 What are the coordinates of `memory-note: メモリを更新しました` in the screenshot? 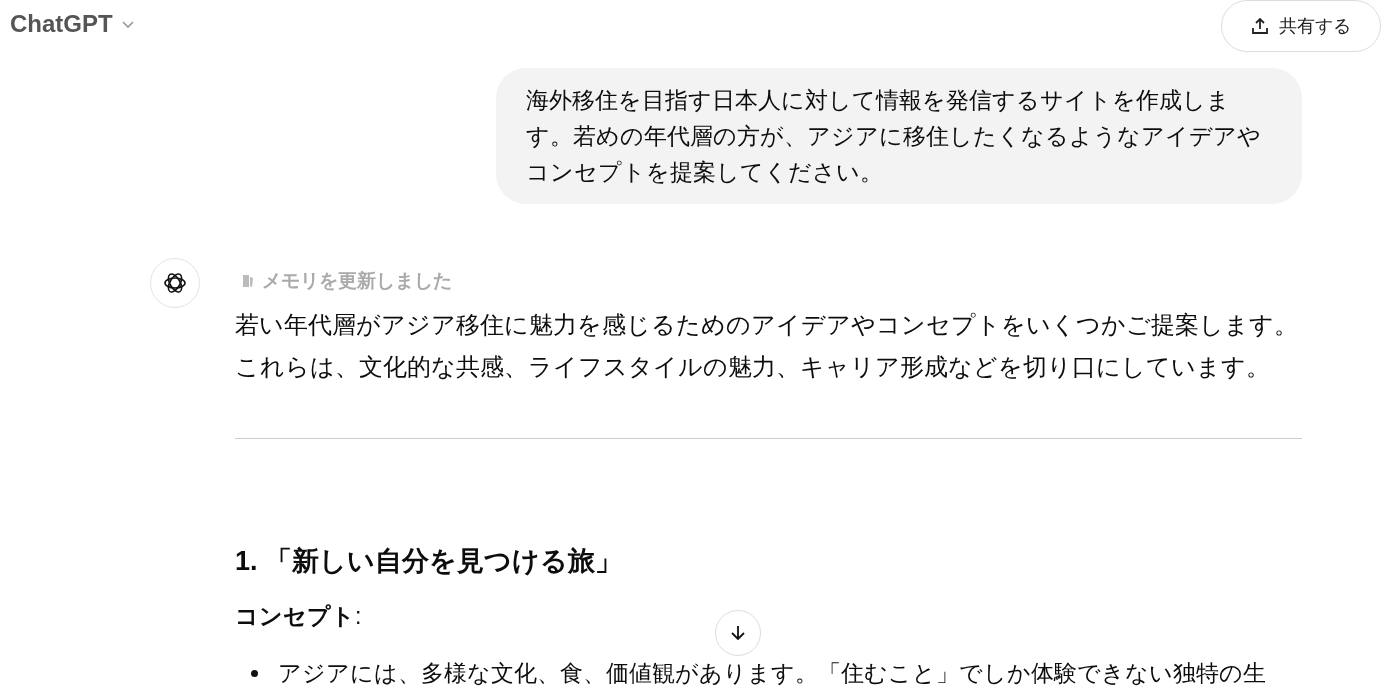 It's located at (357, 281).